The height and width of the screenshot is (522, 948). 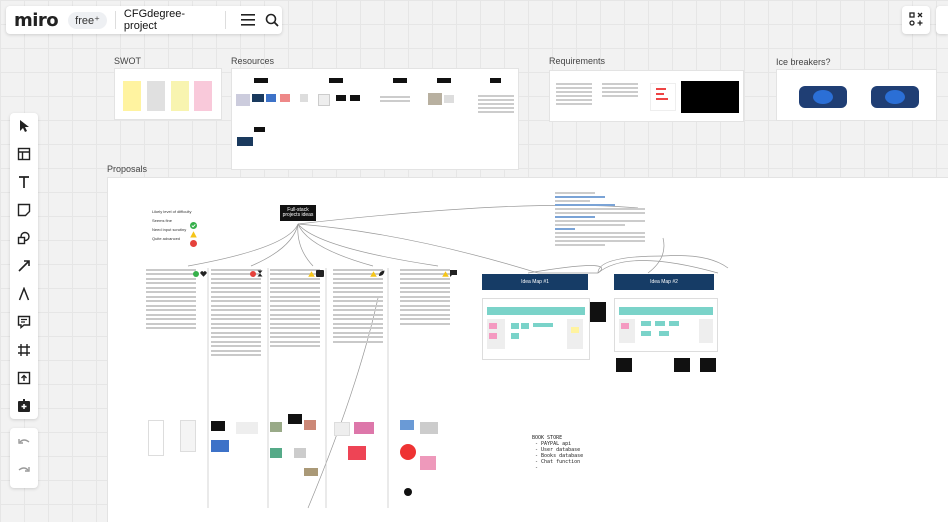 I want to click on resources-frame, so click(x=375, y=119).